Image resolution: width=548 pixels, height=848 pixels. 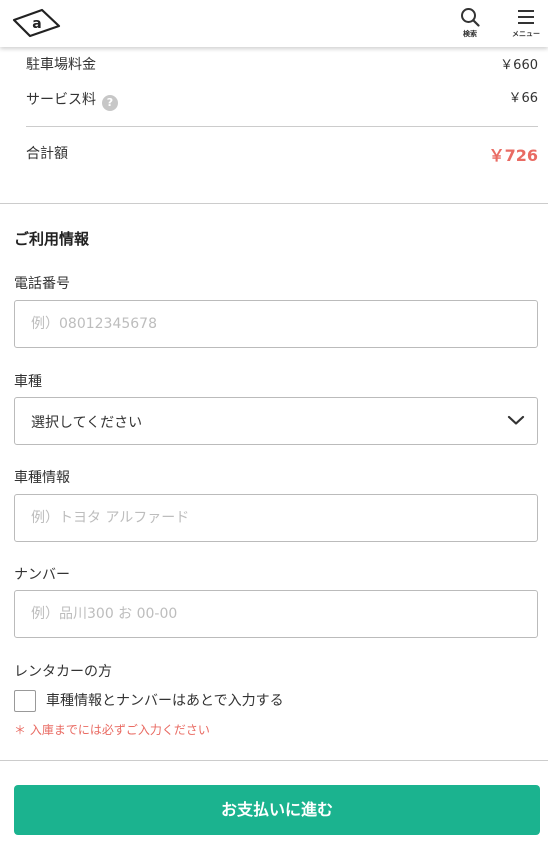 I want to click on menu-button: メニュー, so click(x=526, y=23).